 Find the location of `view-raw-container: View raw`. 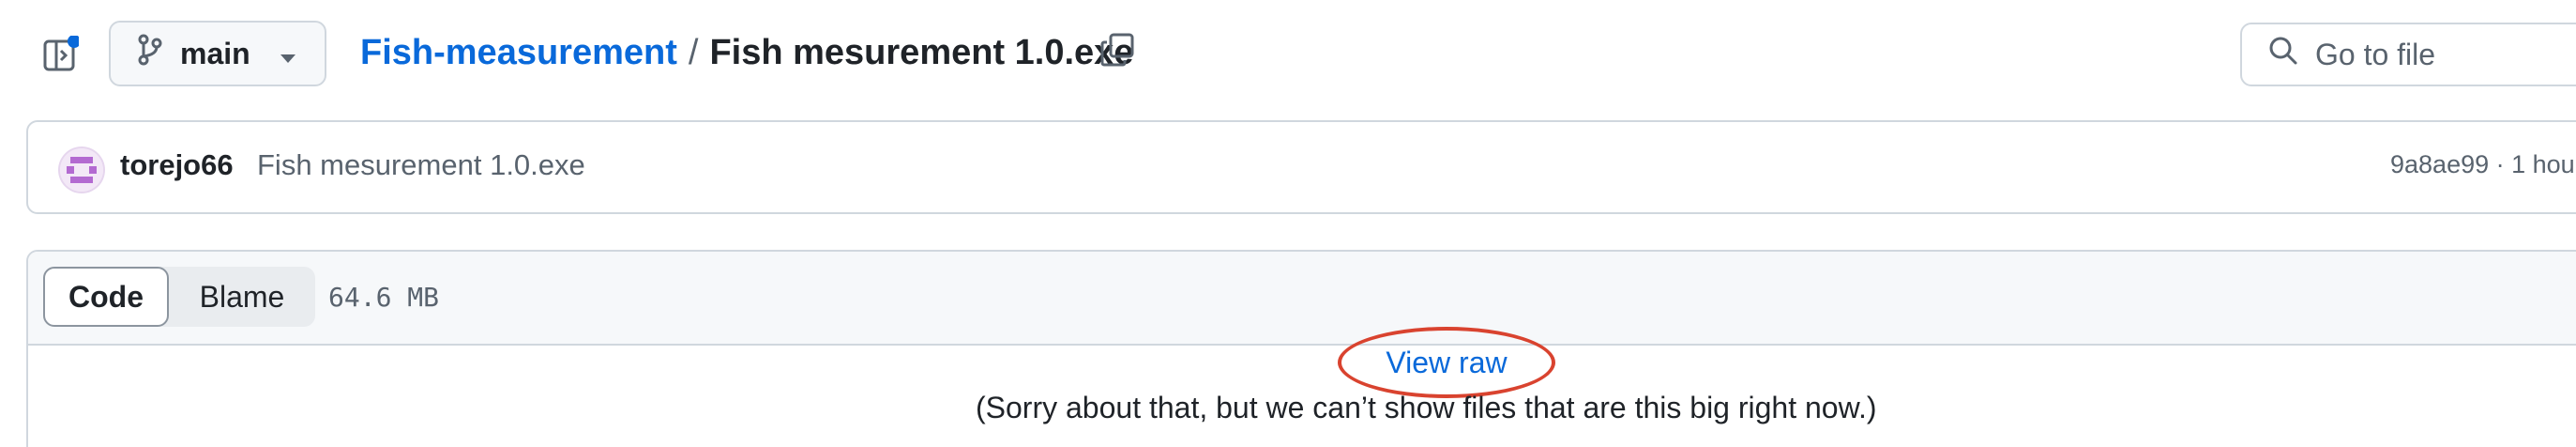

view-raw-container: View raw is located at coordinates (1446, 362).